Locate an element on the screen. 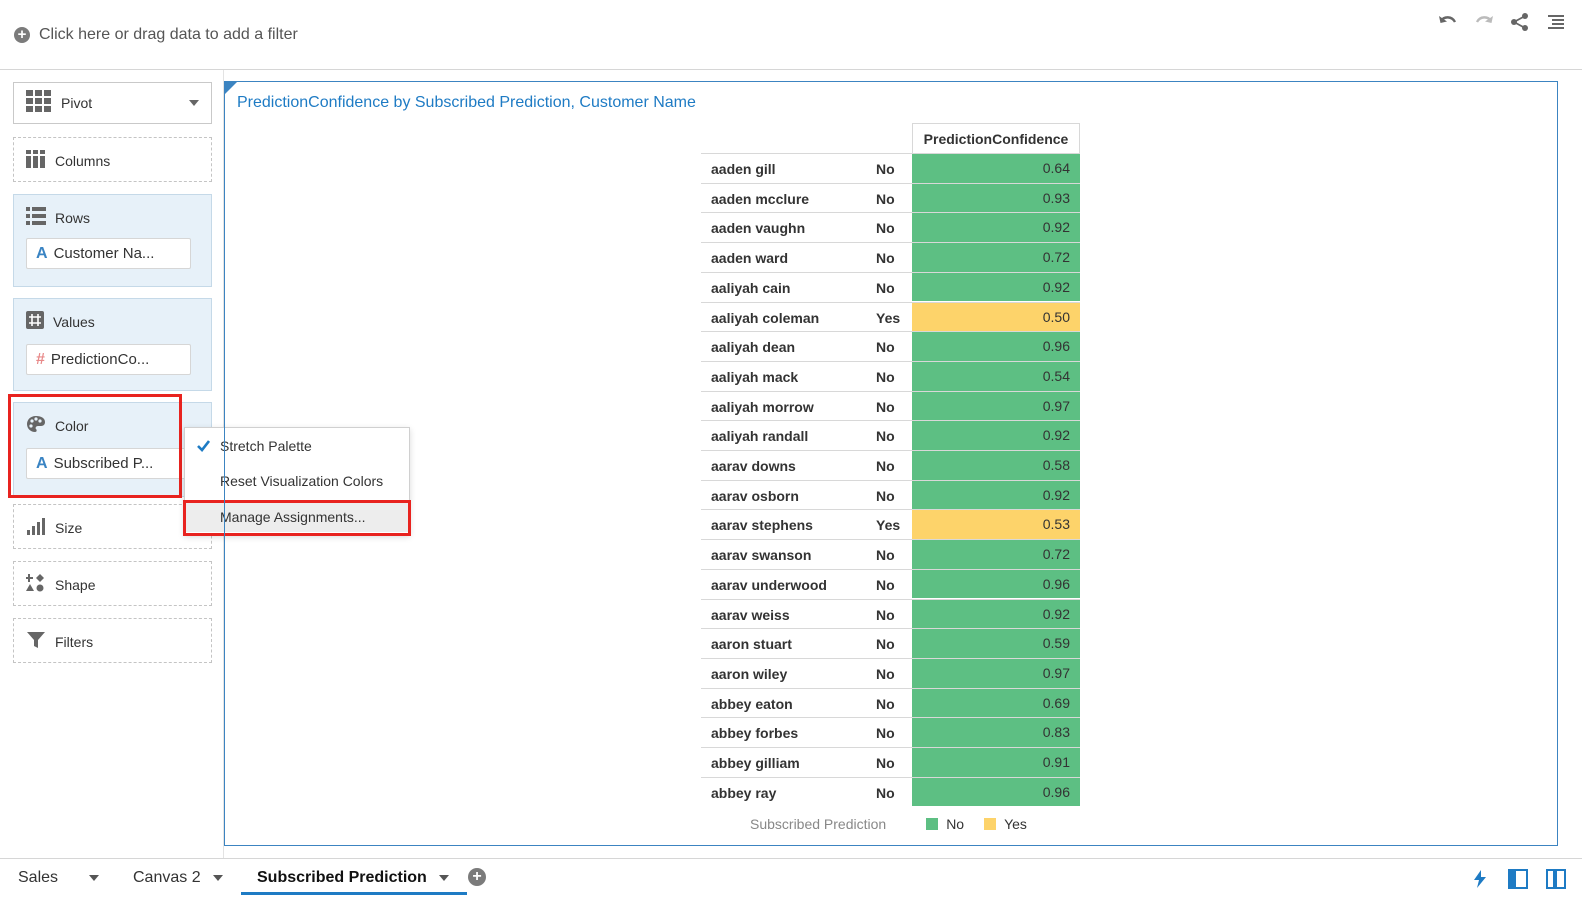  data-panel-toggle-icon is located at coordinates (1518, 879).